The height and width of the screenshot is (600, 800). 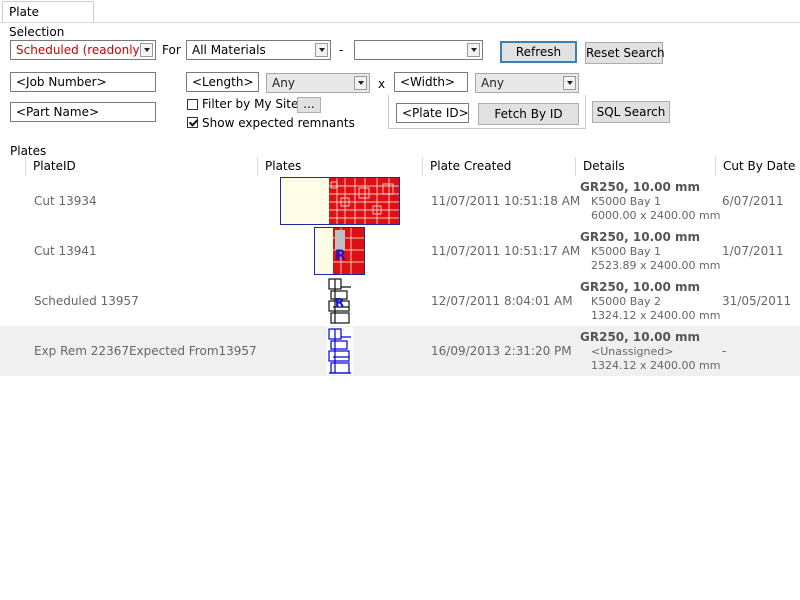 I want to click on column-header-plateid: PlateID, so click(x=141, y=166).